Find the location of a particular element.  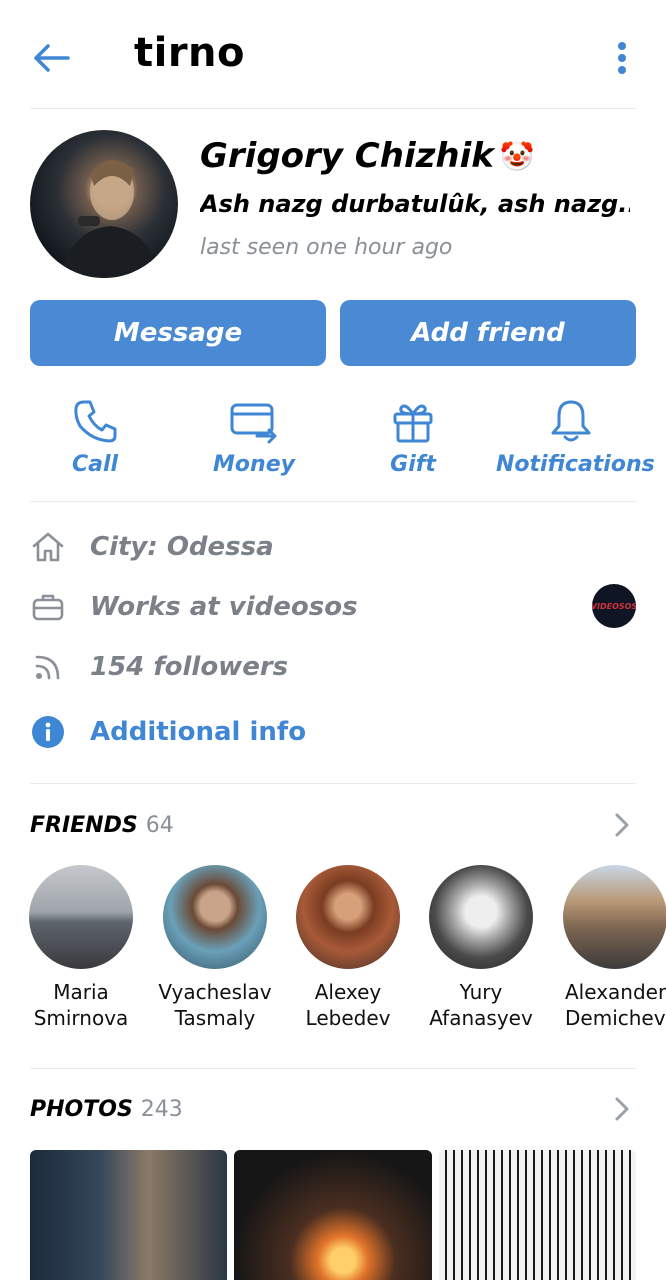

friends-title: FRIENDS is located at coordinates (84, 825).